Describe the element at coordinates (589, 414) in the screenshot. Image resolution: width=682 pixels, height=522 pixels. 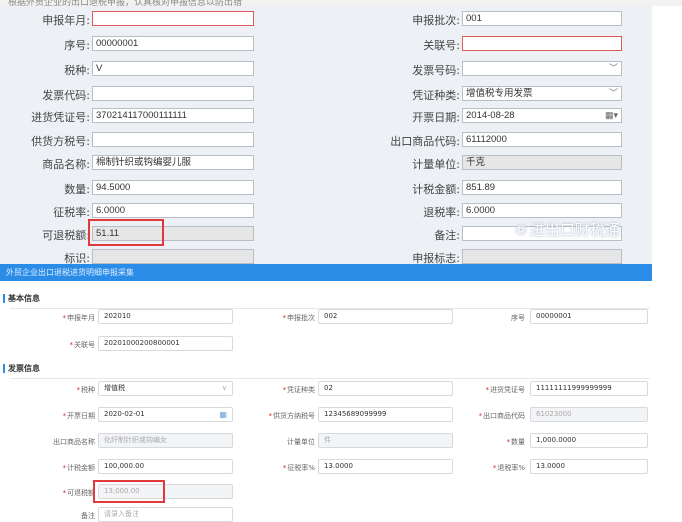
I see `field-ckspdm: 61023000` at that location.